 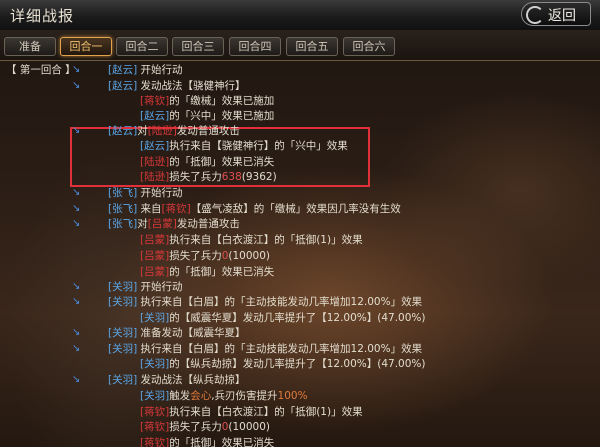 I want to click on header-bar: 详细战报 返回, so click(x=300, y=15).